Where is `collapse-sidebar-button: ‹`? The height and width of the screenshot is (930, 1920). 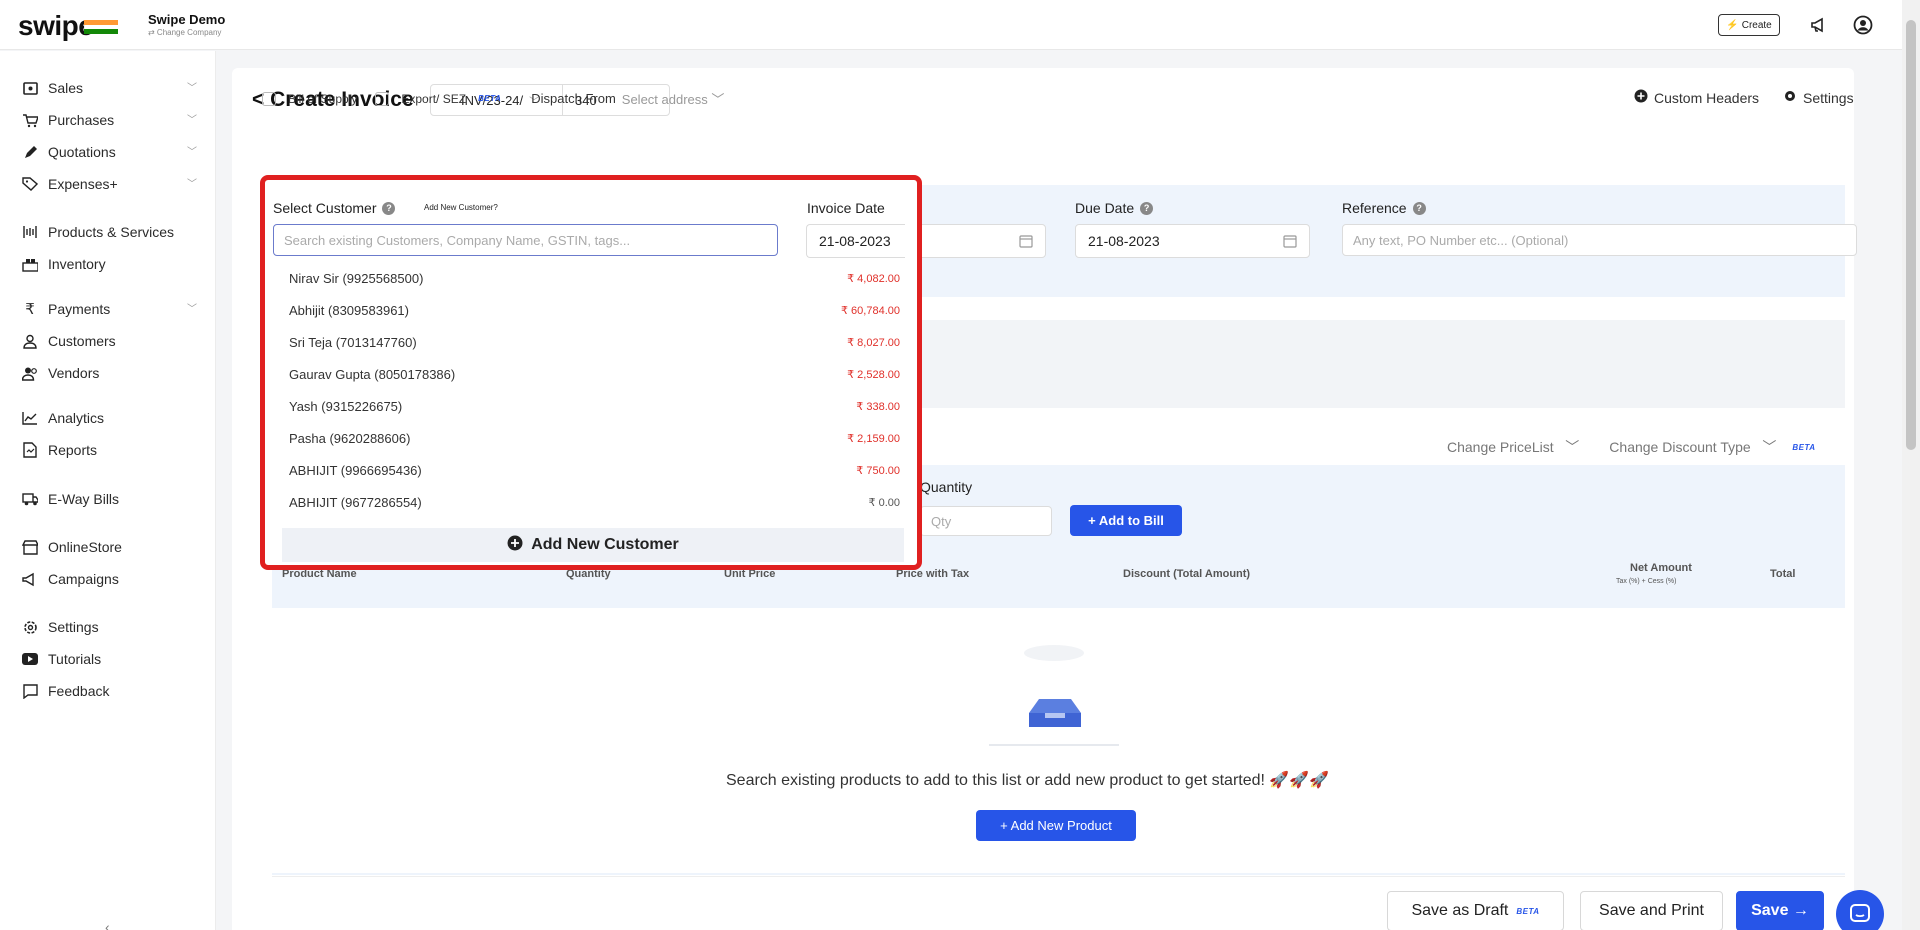
collapse-sidebar-button: ‹ is located at coordinates (107, 924).